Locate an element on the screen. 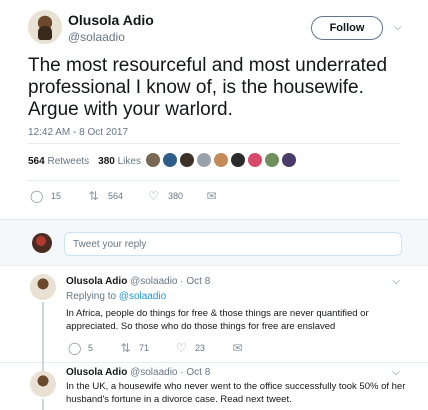 The width and height of the screenshot is (428, 410). author-name: Olusola Adio is located at coordinates (111, 20).